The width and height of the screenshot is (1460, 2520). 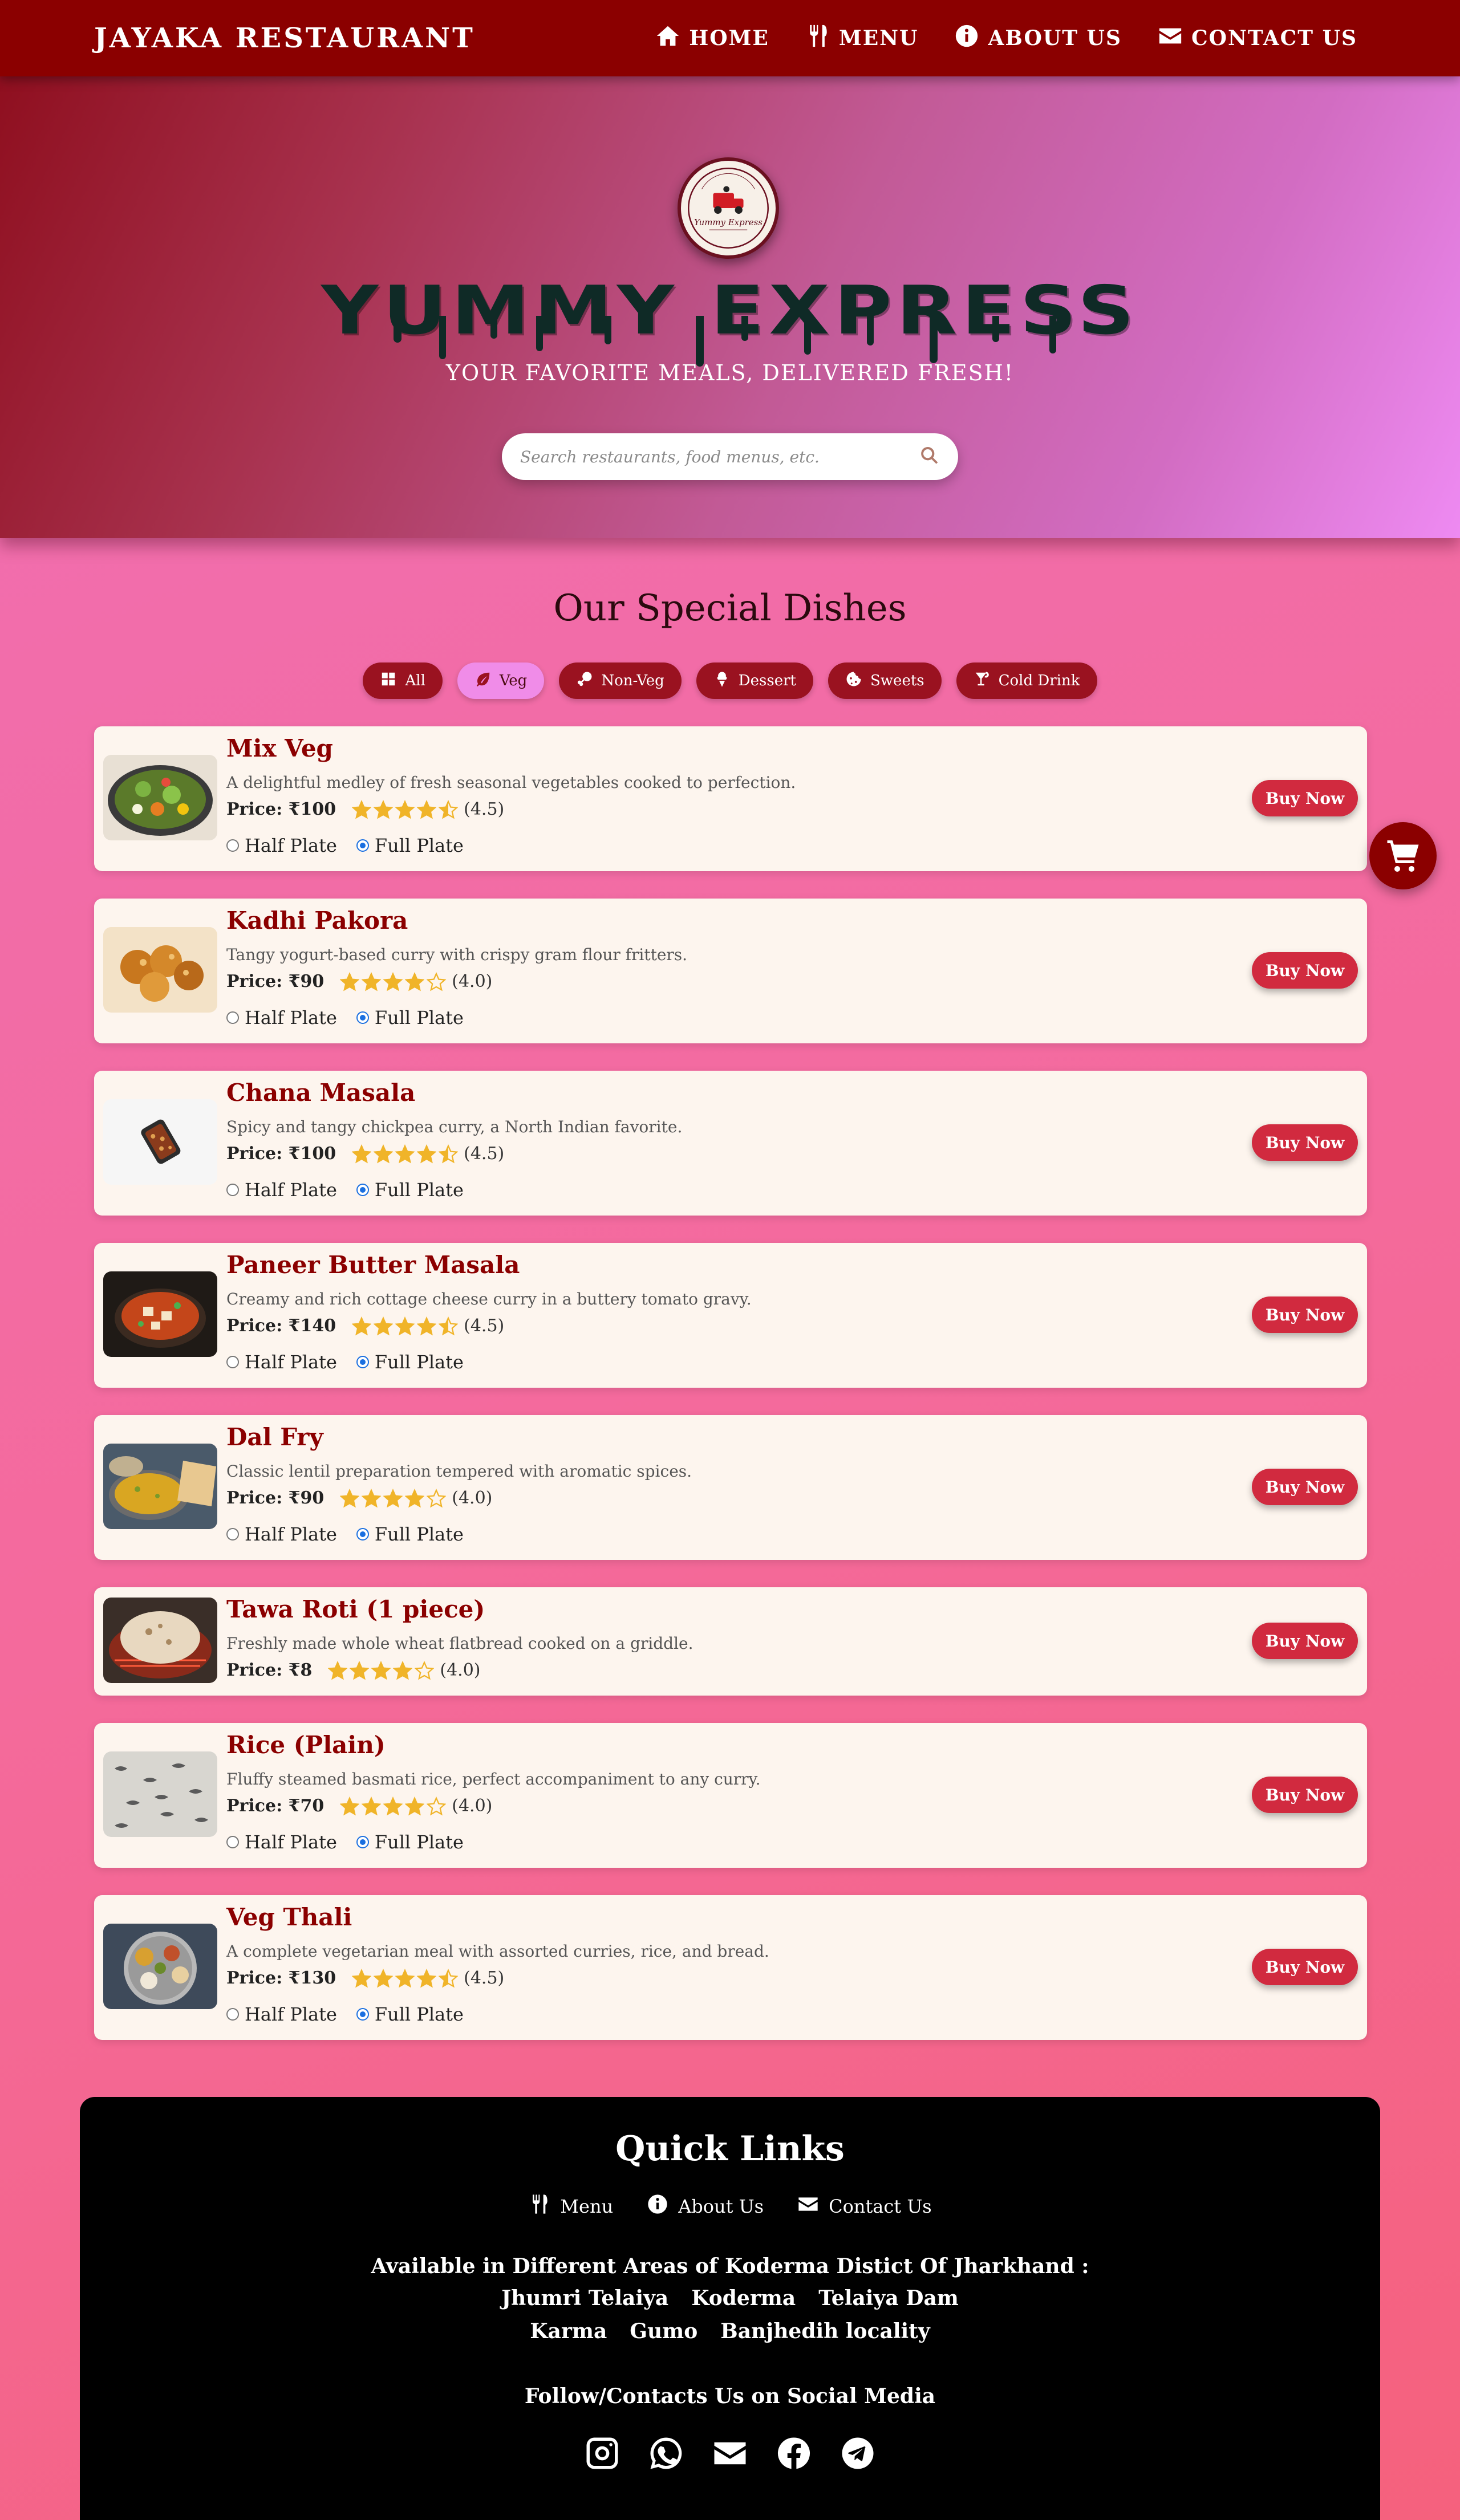 What do you see at coordinates (1055, 38) in the screenshot?
I see `nav-about-label: ABOUT US` at bounding box center [1055, 38].